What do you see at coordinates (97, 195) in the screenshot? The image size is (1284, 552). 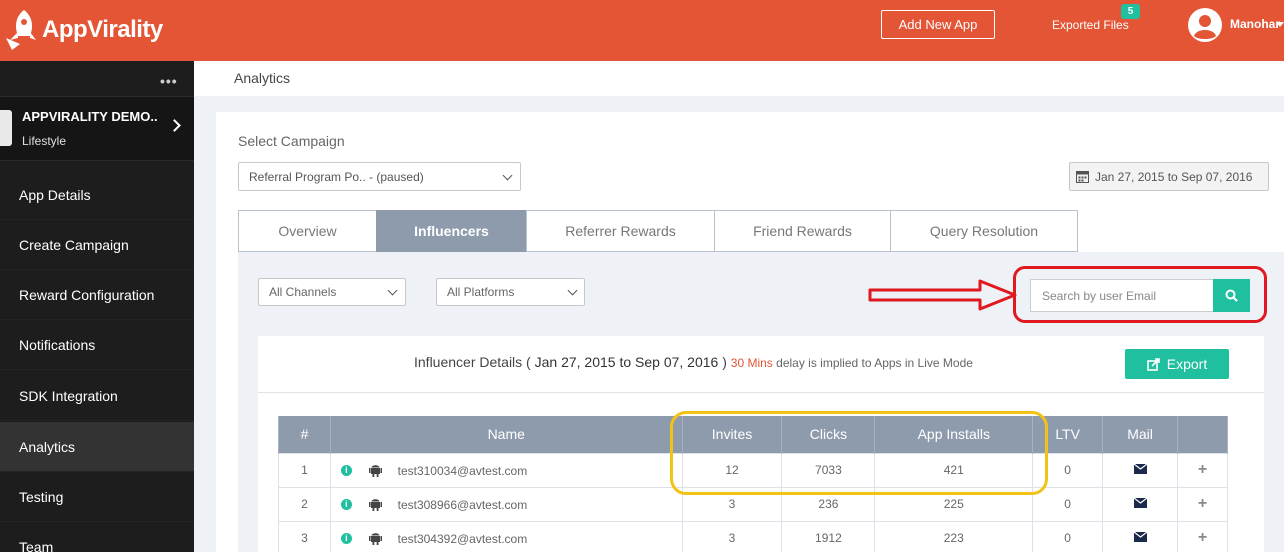 I see `sidebar-item-app-details: App Details` at bounding box center [97, 195].